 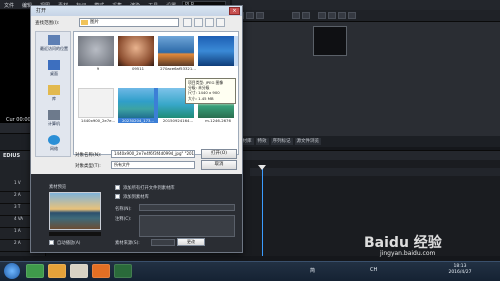 I want to click on dialog-title: 打开, so click(x=136, y=11).